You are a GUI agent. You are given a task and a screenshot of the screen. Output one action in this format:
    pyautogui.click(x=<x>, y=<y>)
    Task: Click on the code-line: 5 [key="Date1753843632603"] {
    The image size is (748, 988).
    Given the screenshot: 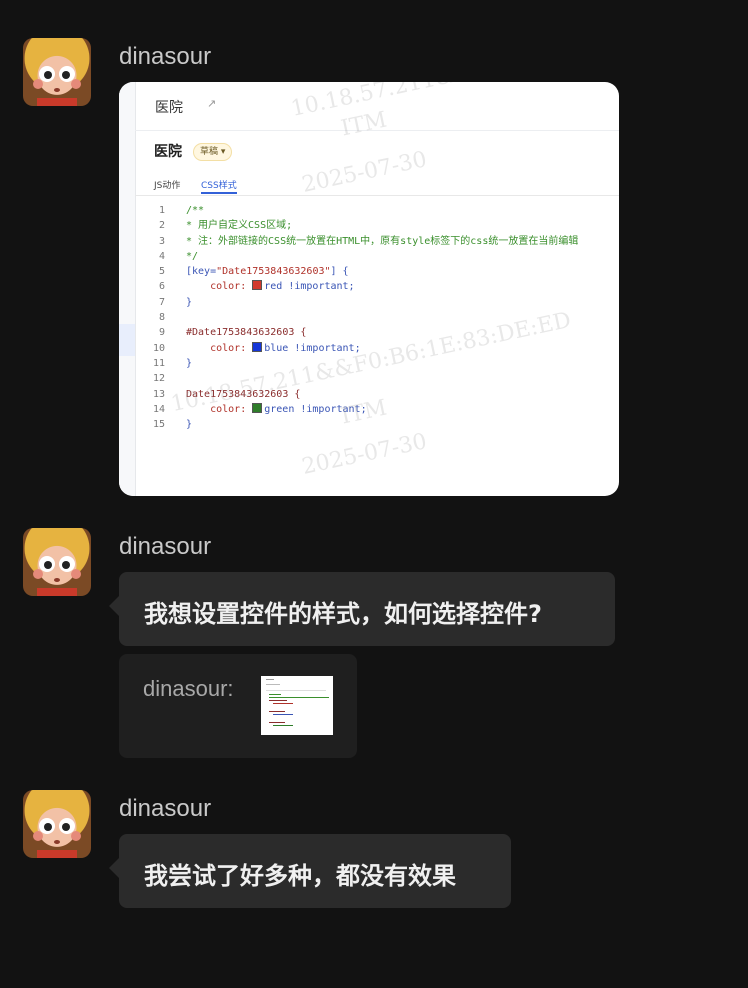 What is the action you would take?
    pyautogui.click(x=377, y=271)
    